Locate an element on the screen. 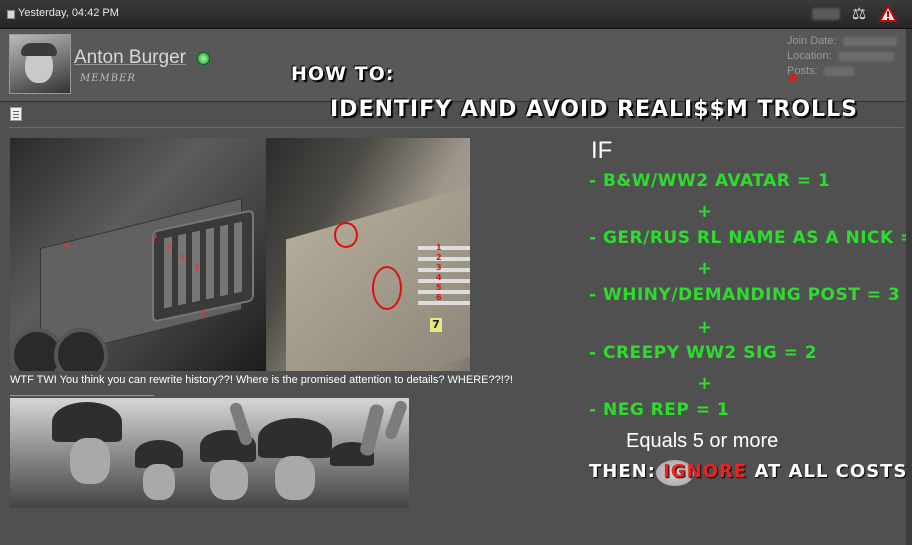 This screenshot has width=912, height=545. photo-number: 4 is located at coordinates (439, 277).